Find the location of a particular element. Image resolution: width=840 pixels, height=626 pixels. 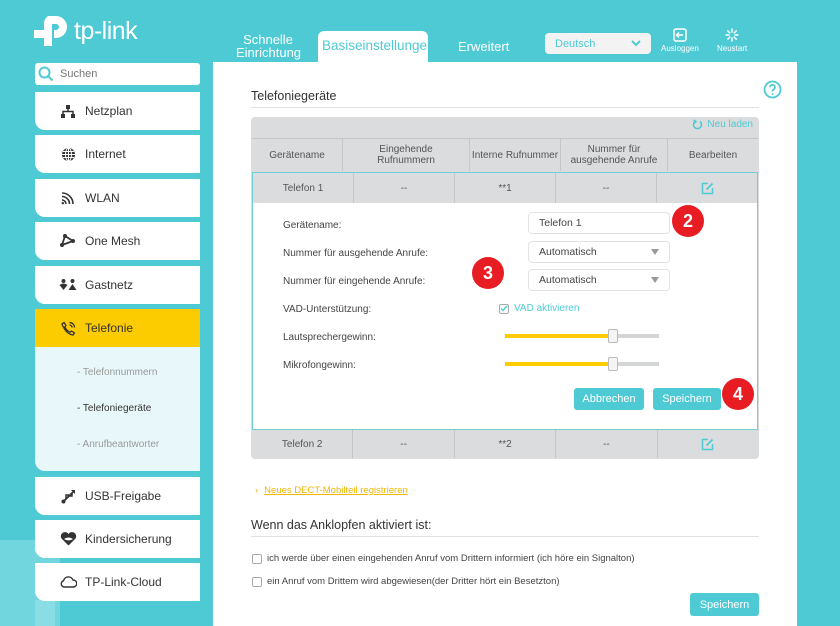

sidebar-subitem-answering-machine: - Anrufbeantworter is located at coordinates (118, 444).